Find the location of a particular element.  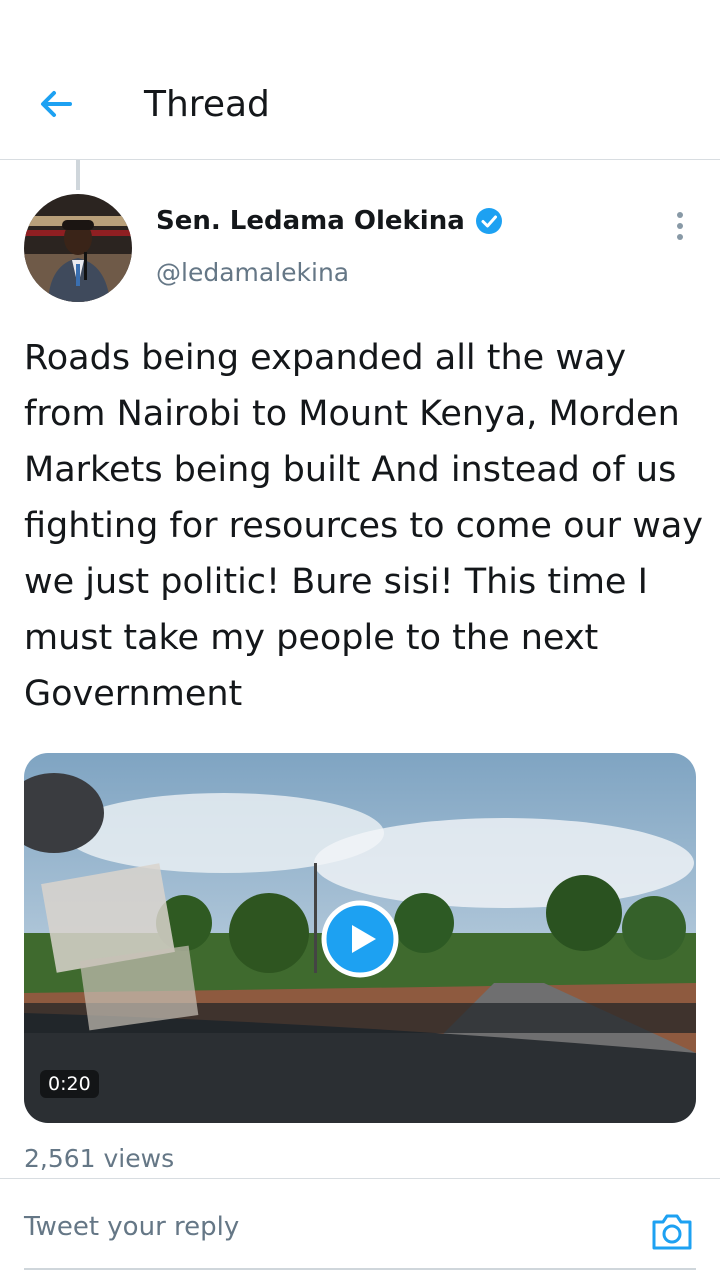

play-button is located at coordinates (360, 939).